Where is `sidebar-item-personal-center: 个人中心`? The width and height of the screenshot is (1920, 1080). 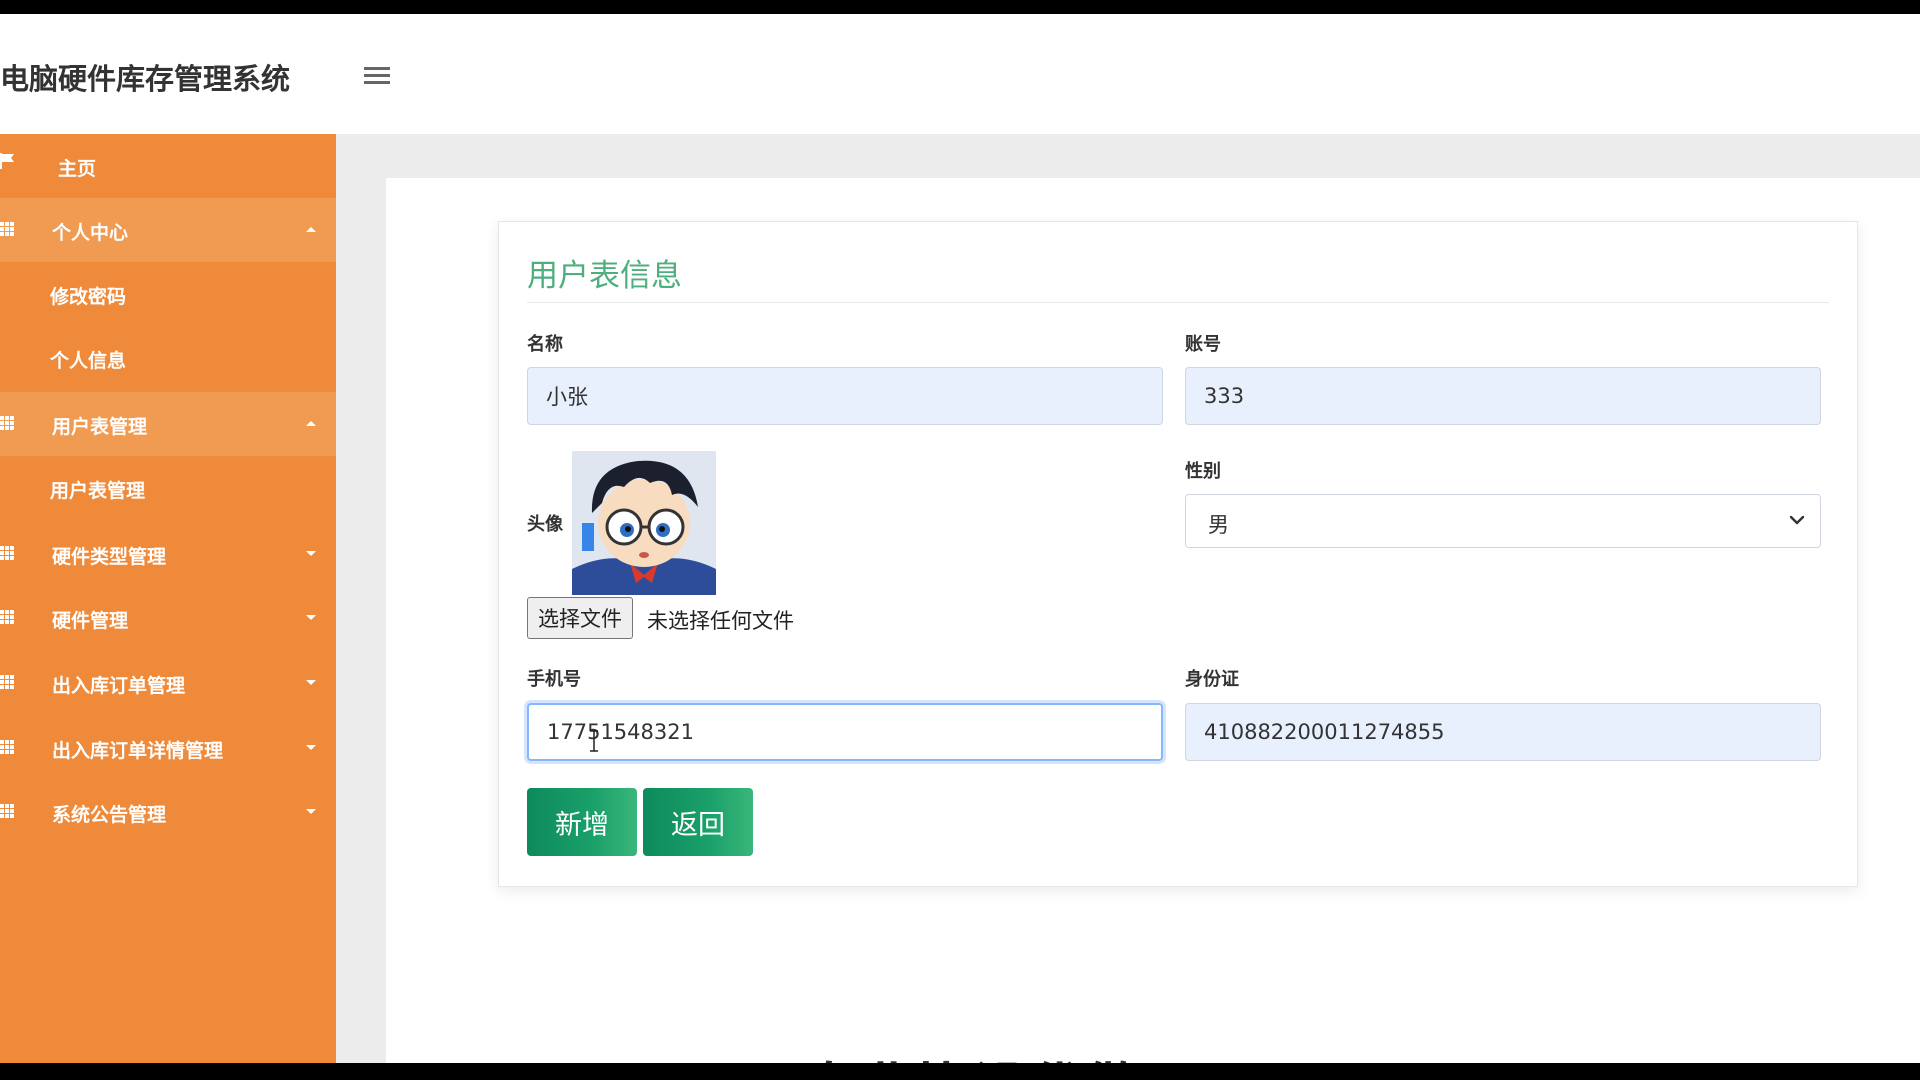 sidebar-item-personal-center: 个人中心 is located at coordinates (168, 230).